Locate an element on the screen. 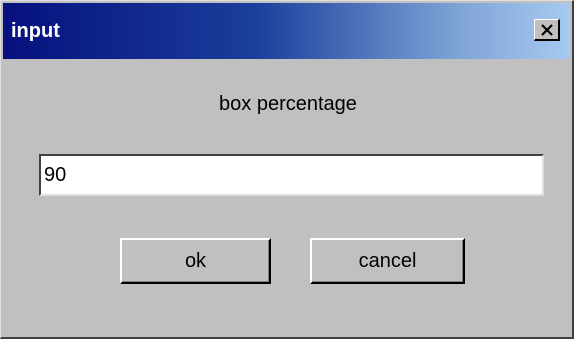 Image resolution: width=574 pixels, height=339 pixels. close-button is located at coordinates (547, 30).